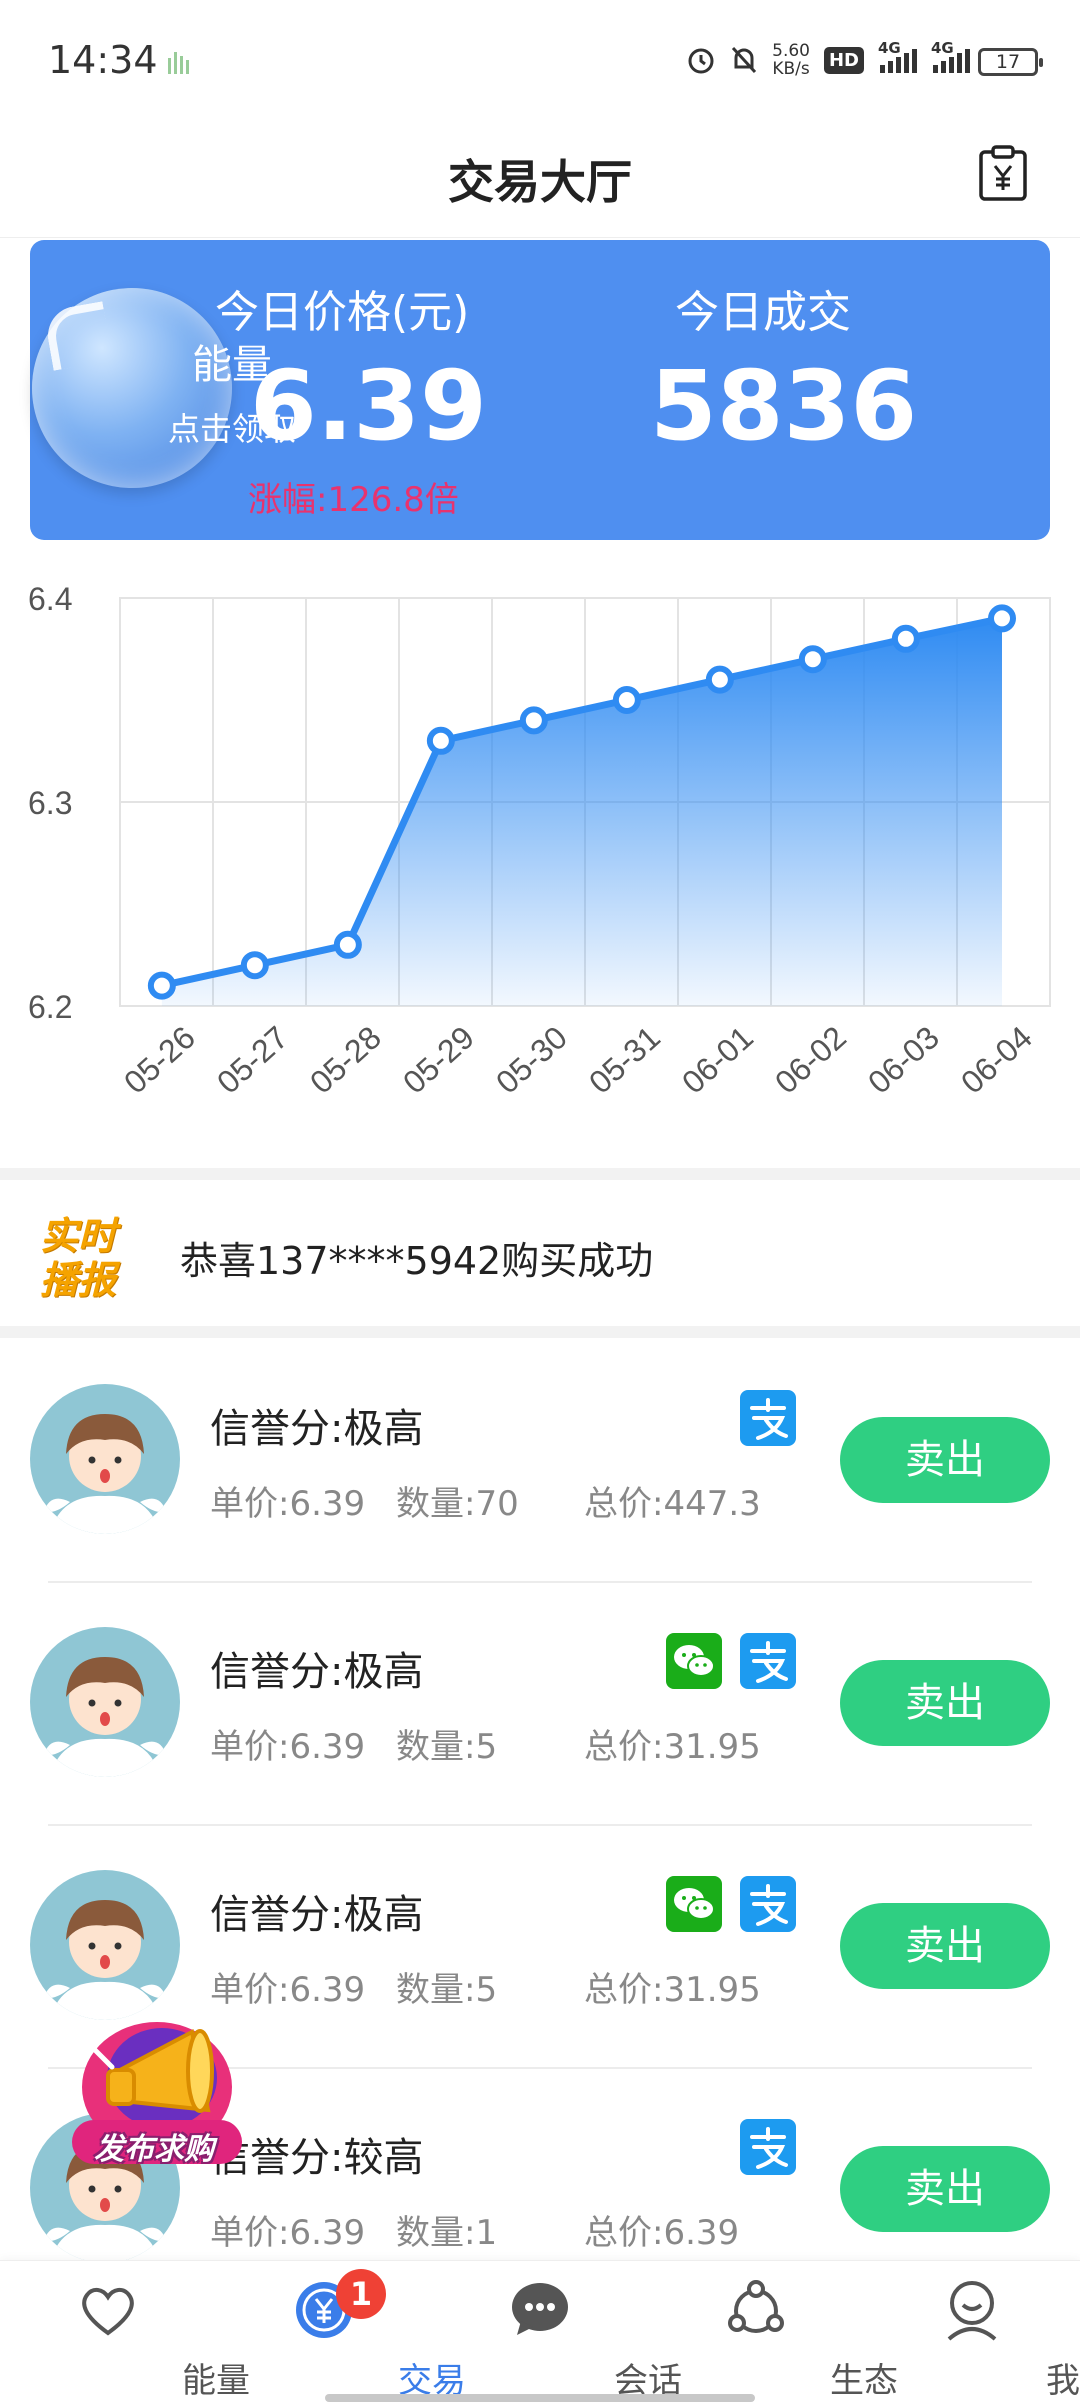 This screenshot has height=2408, width=1080. I want to click on quantity: 数量:1, so click(447, 2233).